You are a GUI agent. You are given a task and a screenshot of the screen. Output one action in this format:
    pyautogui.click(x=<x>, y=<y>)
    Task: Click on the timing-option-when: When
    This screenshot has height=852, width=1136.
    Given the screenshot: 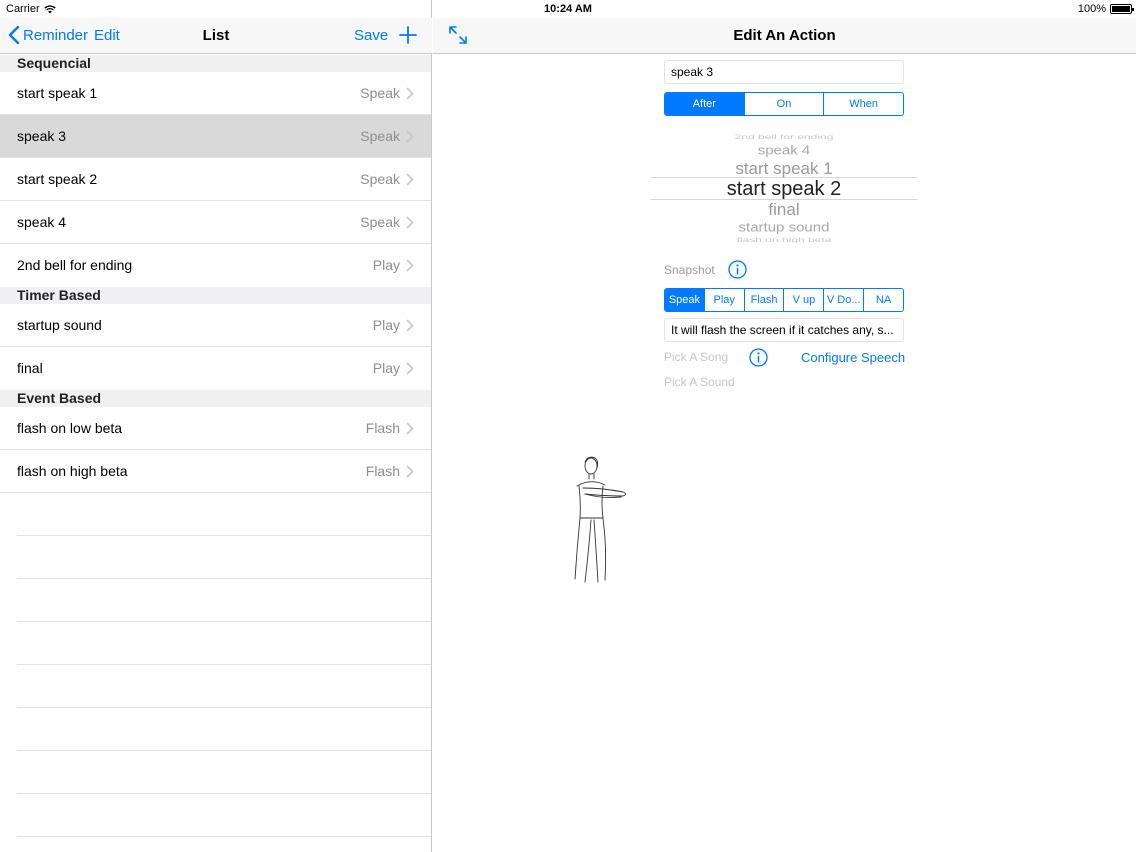 What is the action you would take?
    pyautogui.click(x=863, y=104)
    